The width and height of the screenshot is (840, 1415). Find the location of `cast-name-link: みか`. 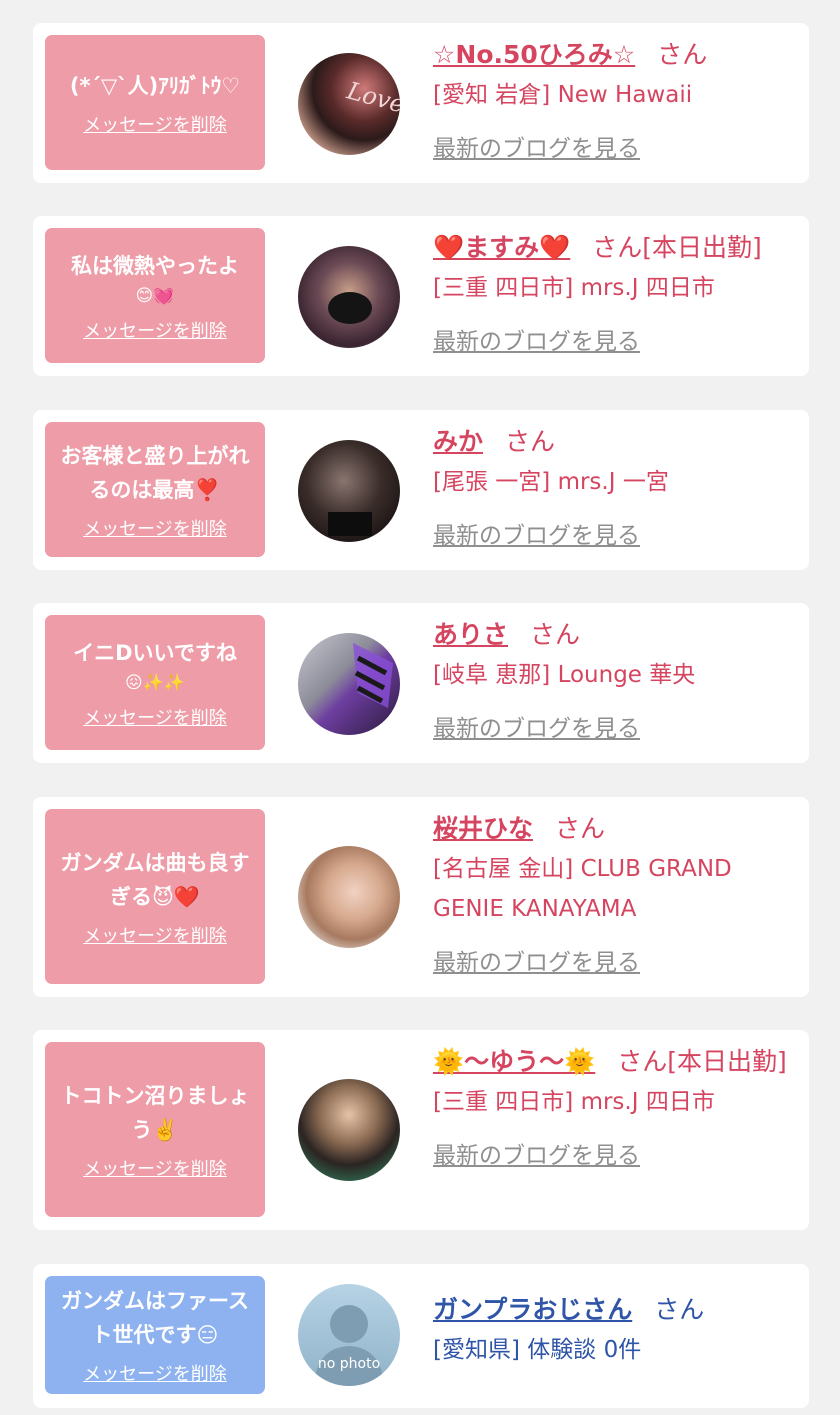

cast-name-link: みか is located at coordinates (458, 441).